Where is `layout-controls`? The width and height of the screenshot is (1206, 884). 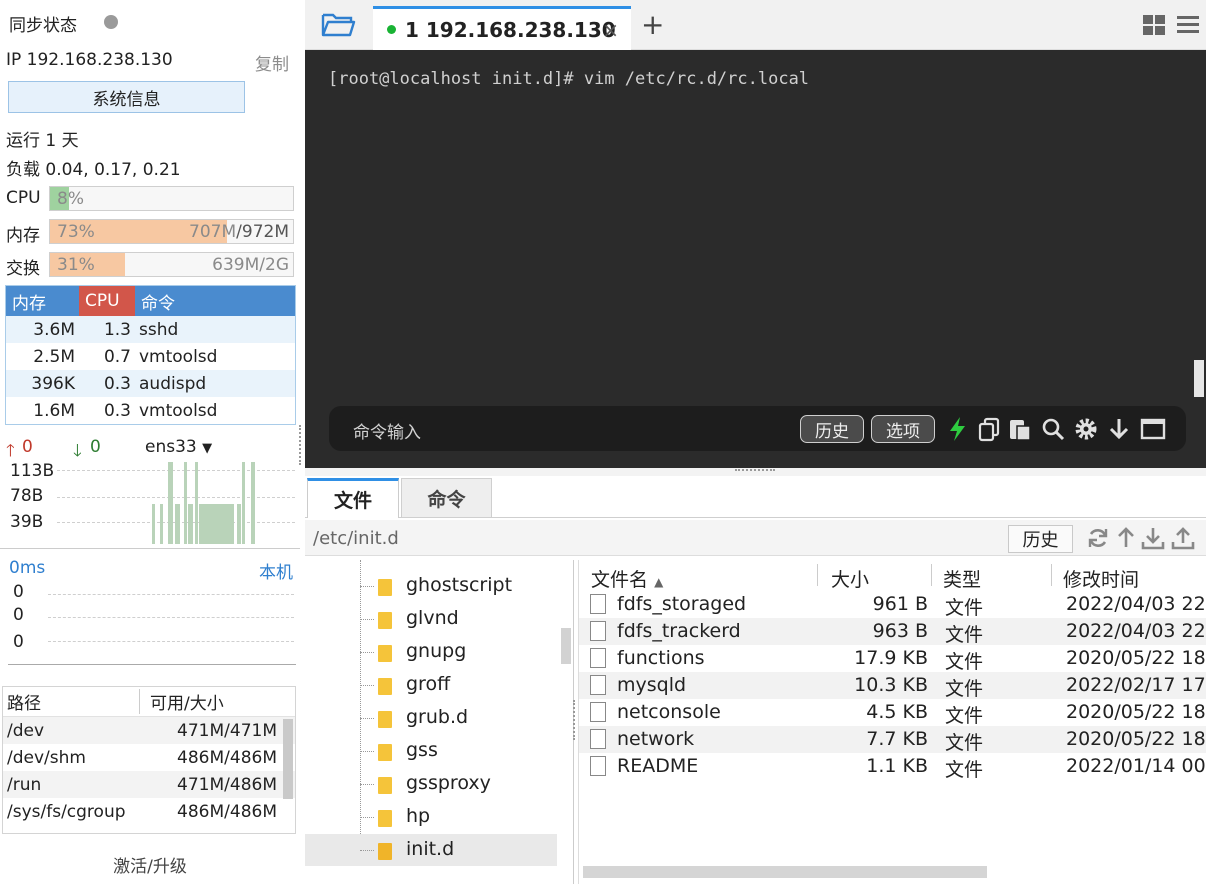
layout-controls is located at coordinates (1171, 25).